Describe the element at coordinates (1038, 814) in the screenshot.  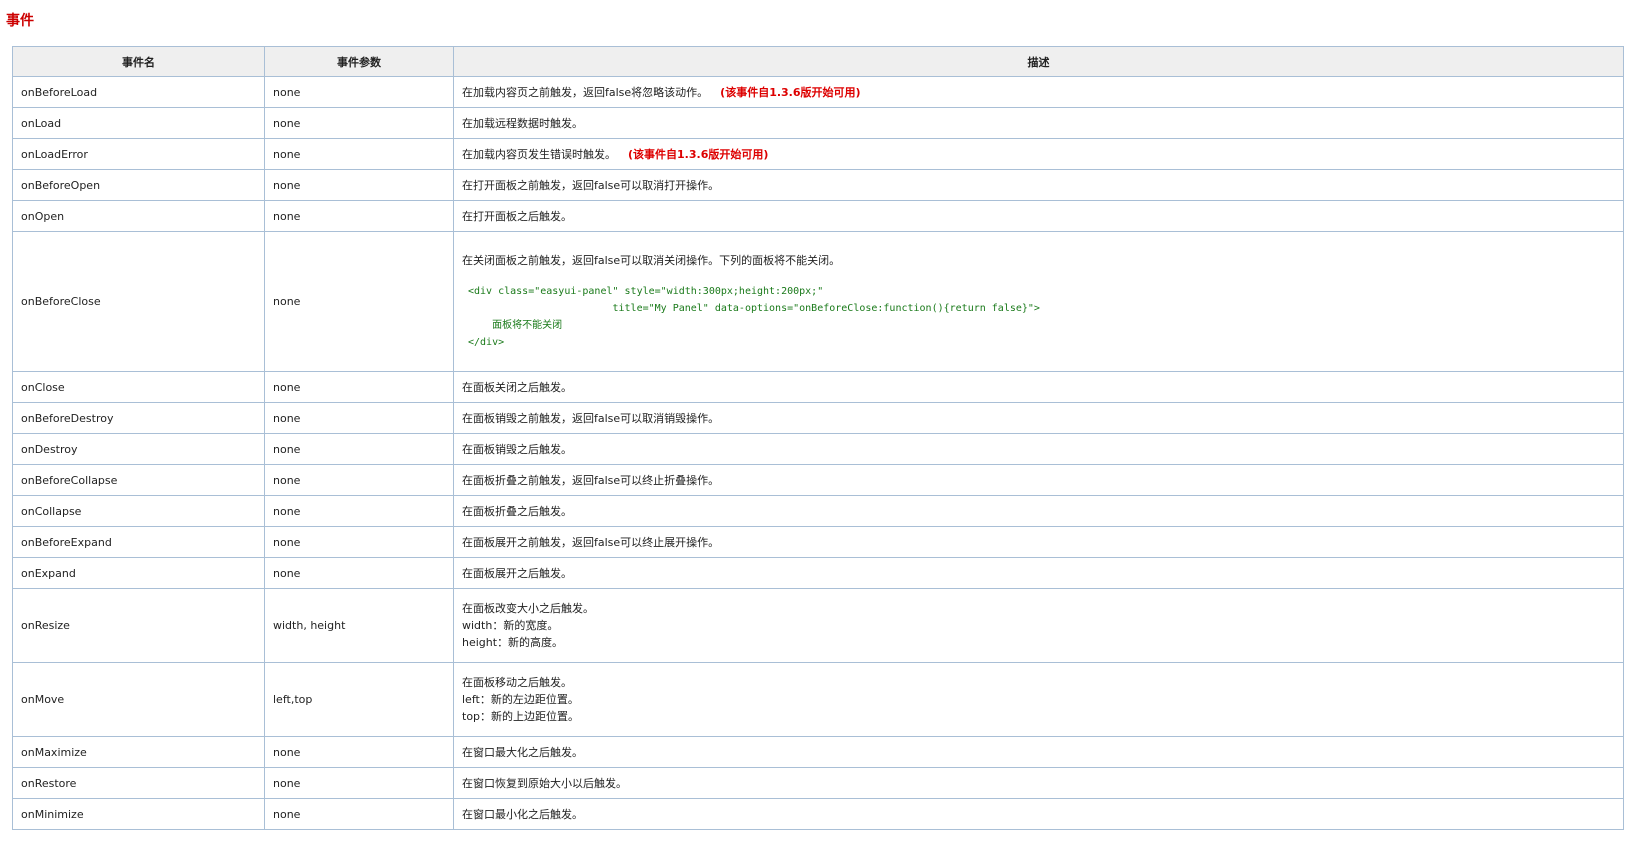
I see `event-description: 在窗口最小化之后触发。` at that location.